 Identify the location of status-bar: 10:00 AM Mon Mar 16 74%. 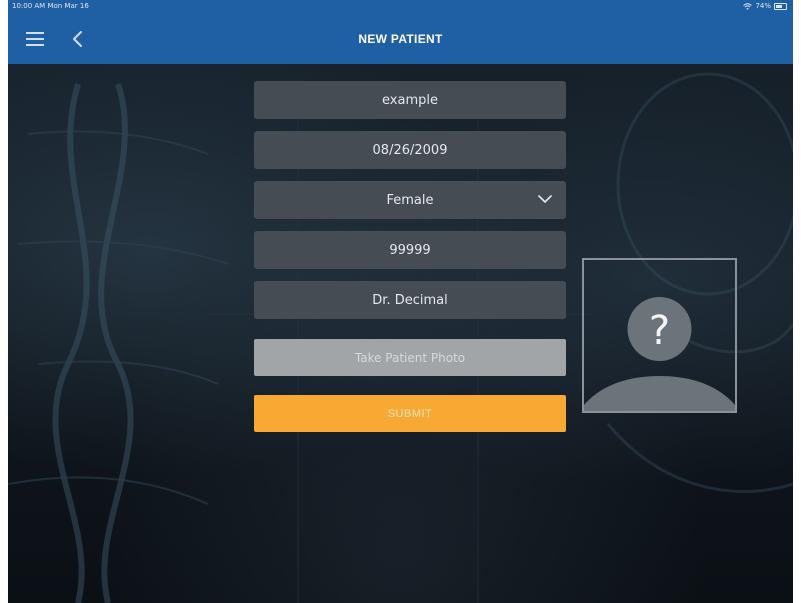
(400, 7).